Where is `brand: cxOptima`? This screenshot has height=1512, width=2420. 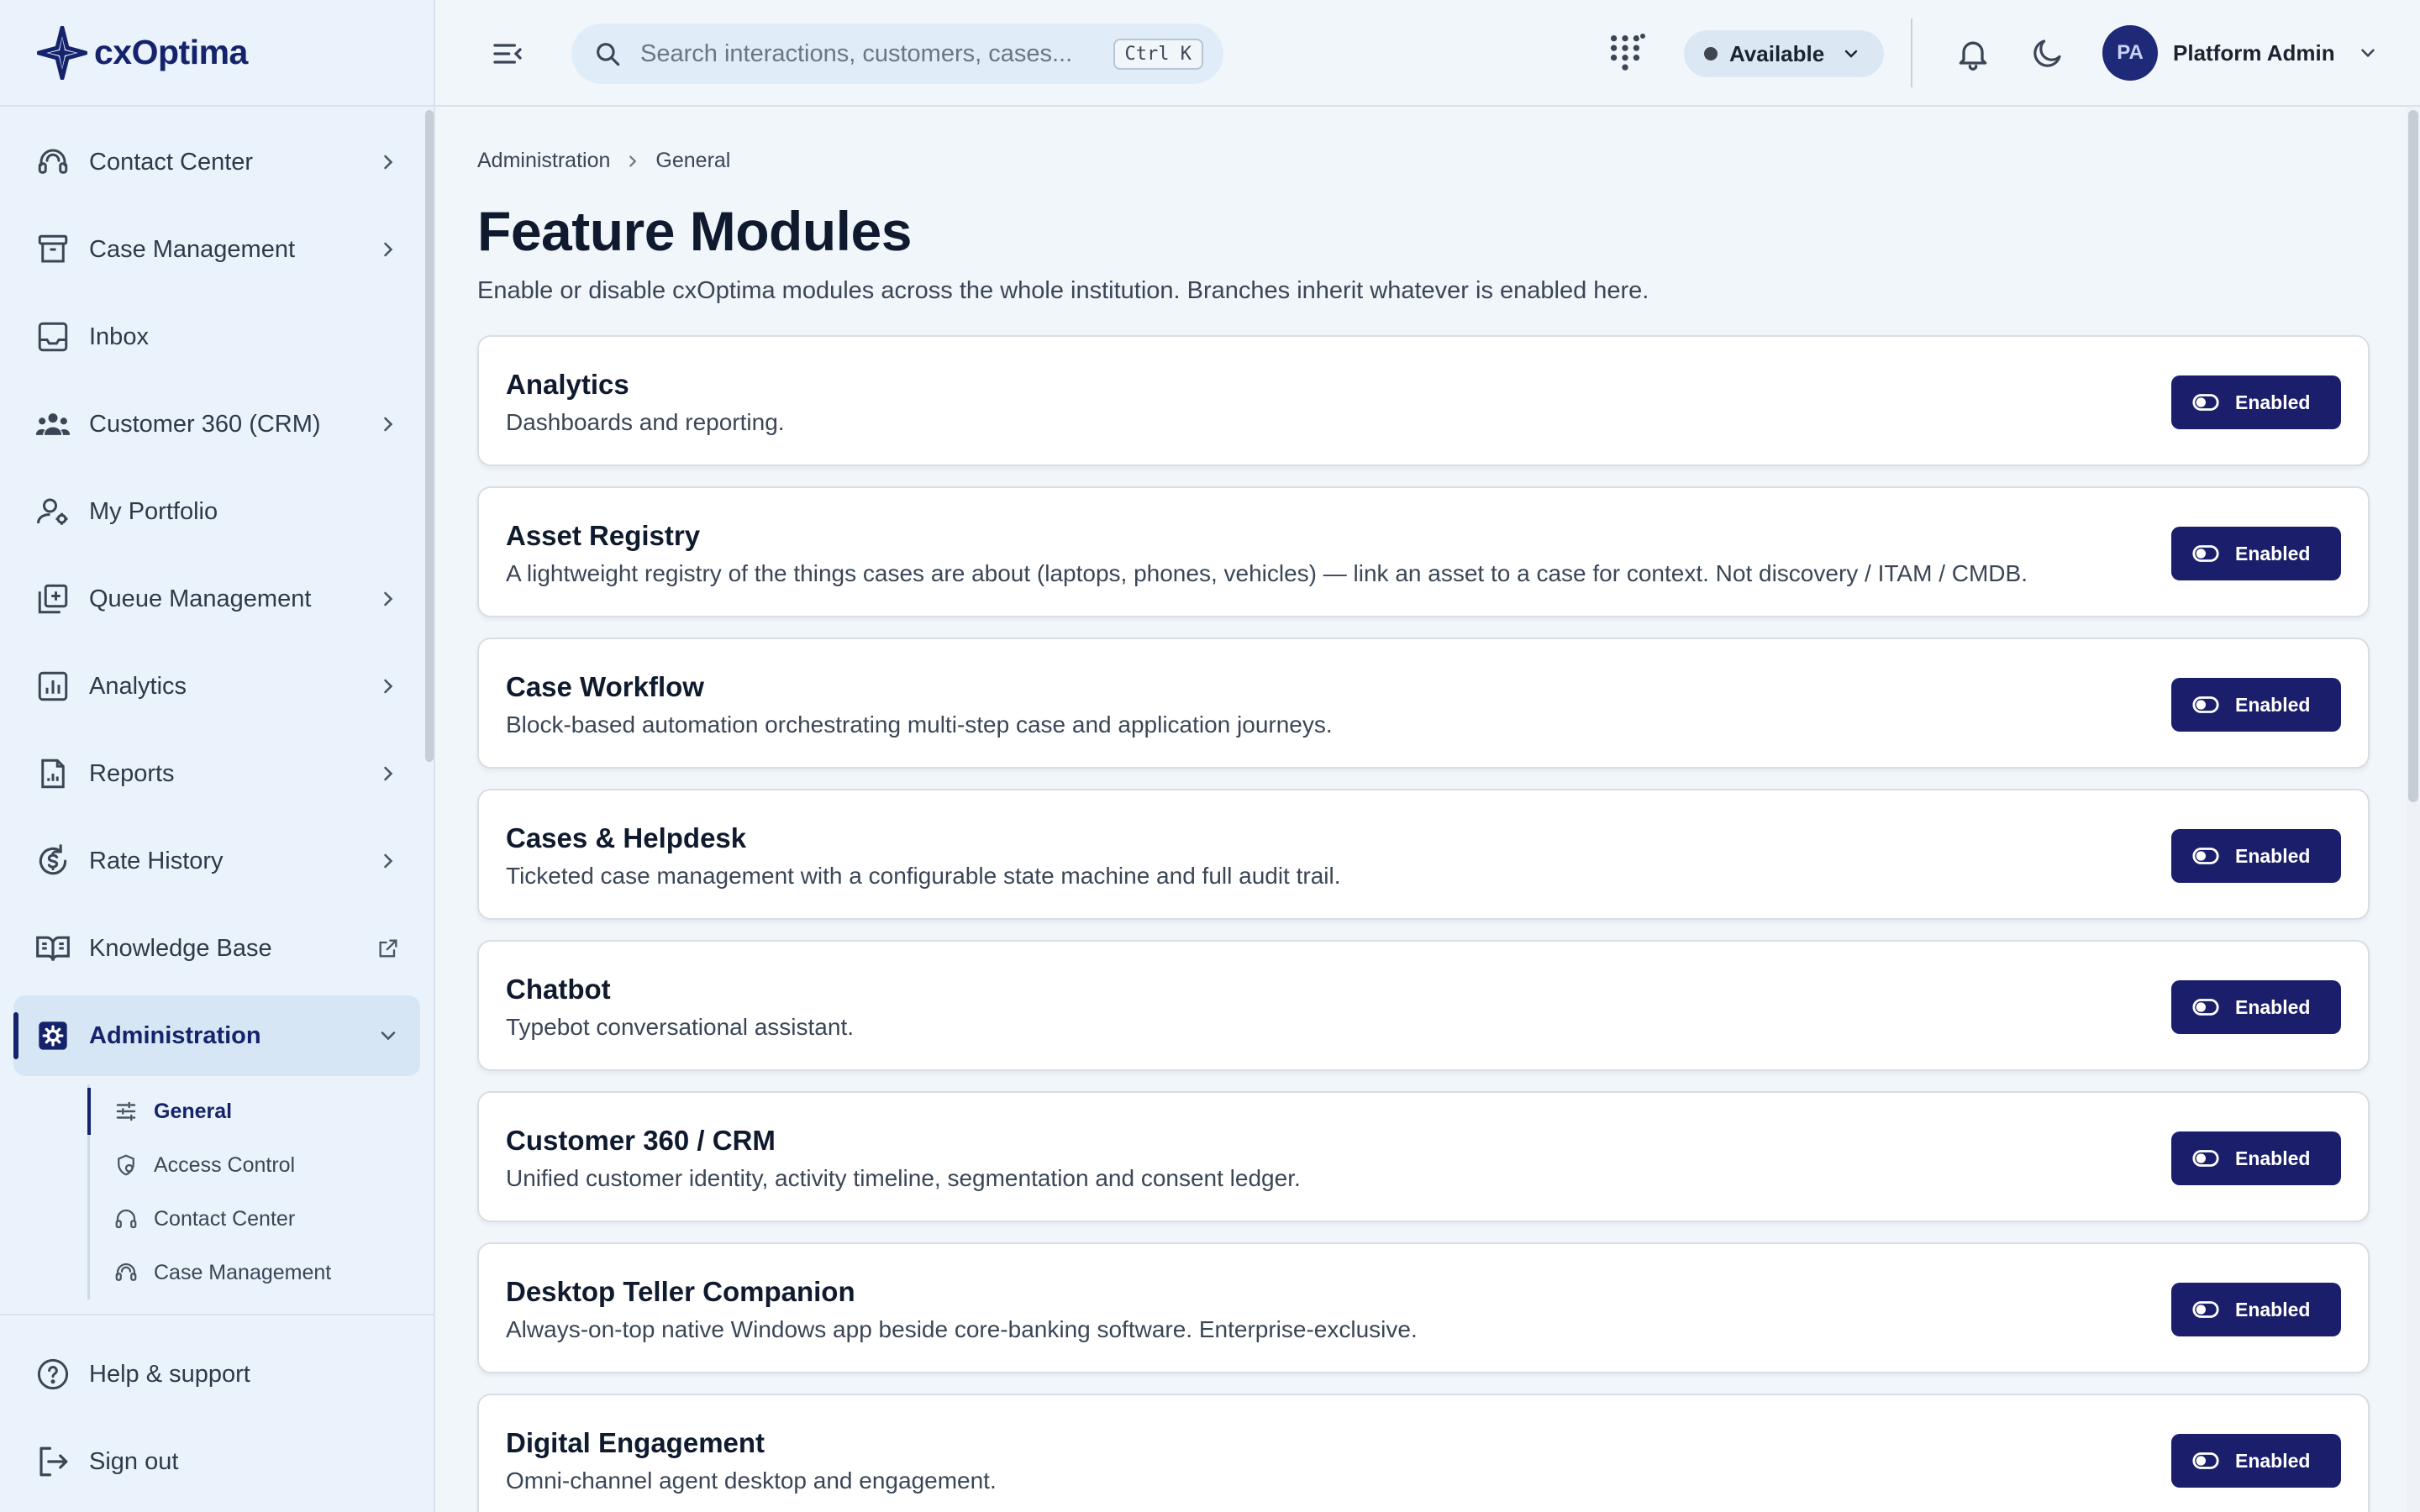 brand: cxOptima is located at coordinates (217, 53).